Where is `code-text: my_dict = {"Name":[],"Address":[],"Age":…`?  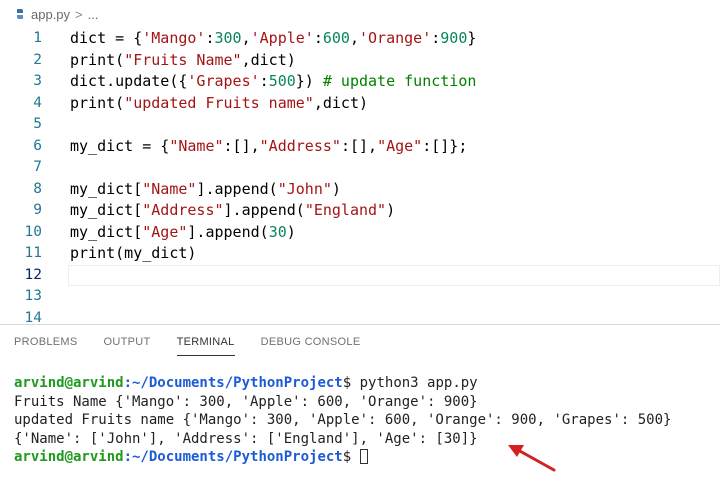 code-text: my_dict = {"Name":[],"Address":[],"Age":… is located at coordinates (268, 147).